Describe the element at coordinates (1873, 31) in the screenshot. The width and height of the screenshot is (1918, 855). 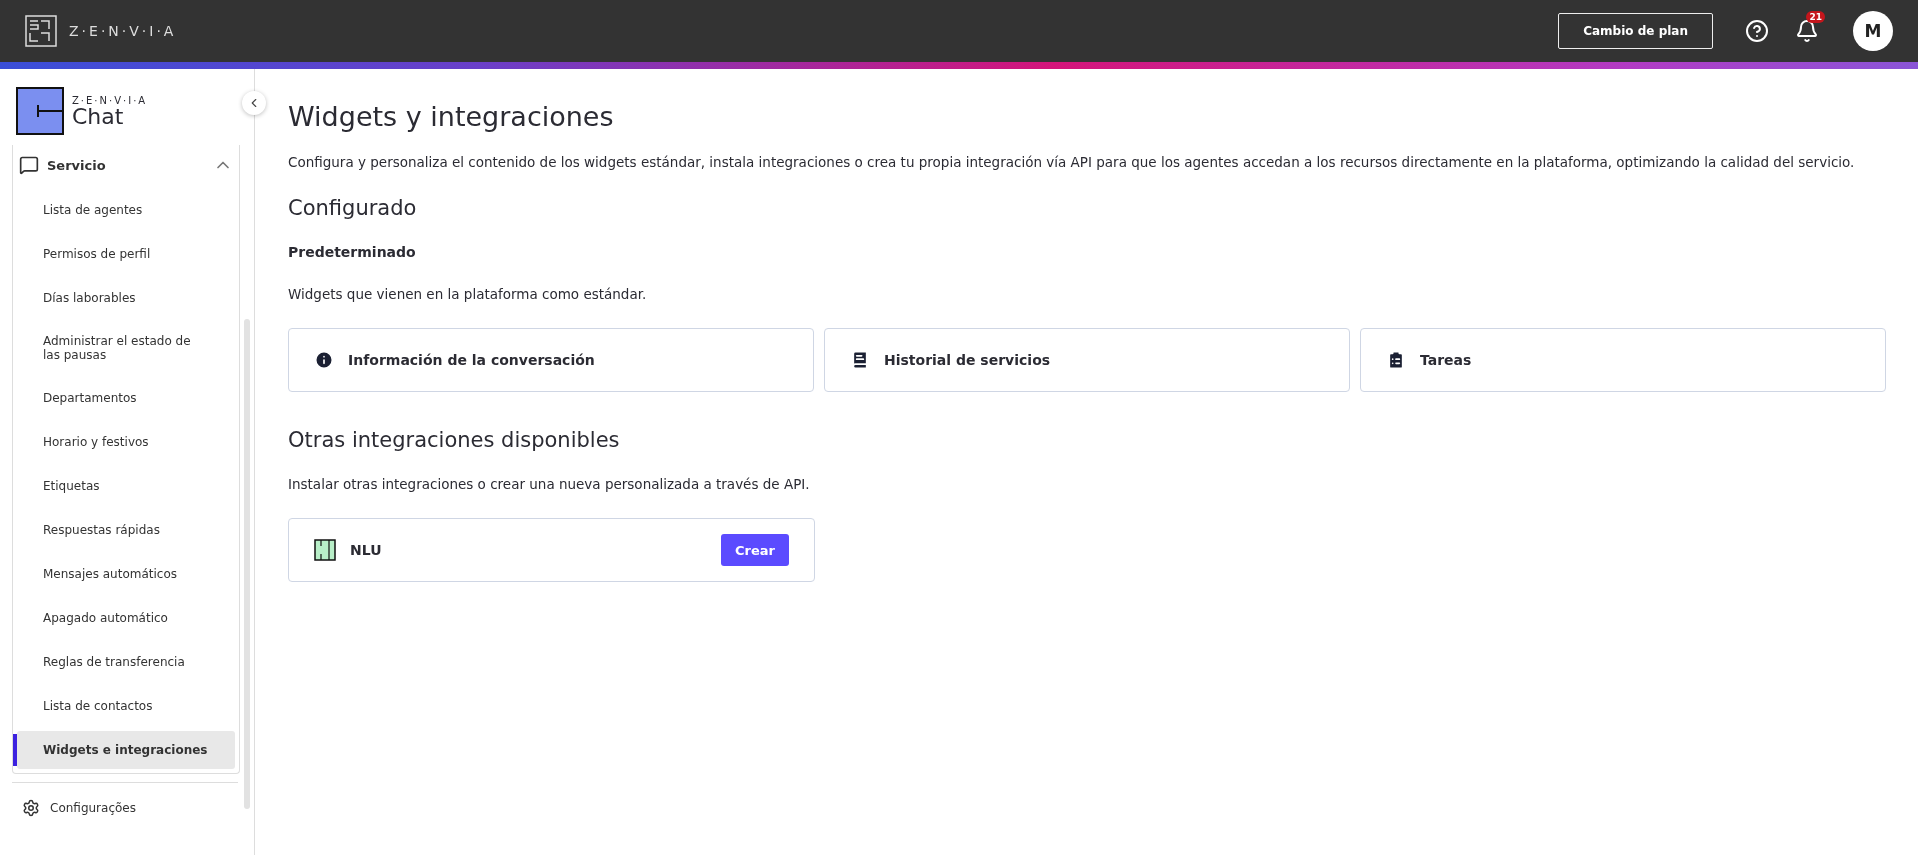
I see `avatar: M` at that location.